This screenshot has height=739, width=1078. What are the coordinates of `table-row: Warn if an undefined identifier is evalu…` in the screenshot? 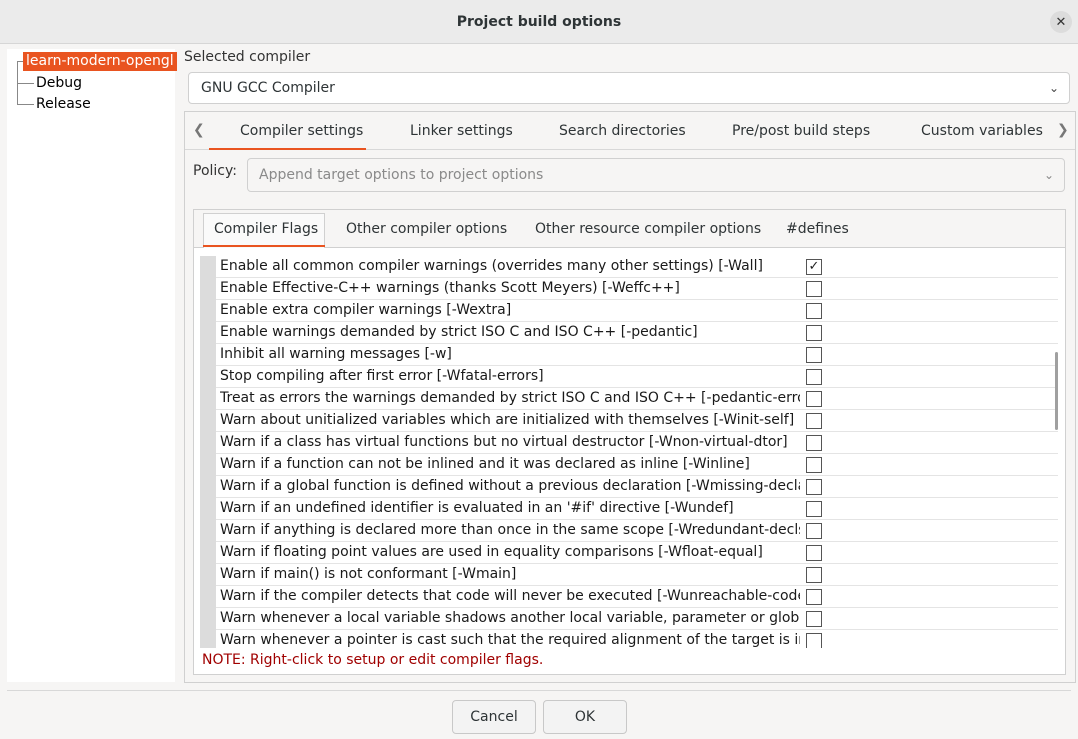 It's located at (637, 509).